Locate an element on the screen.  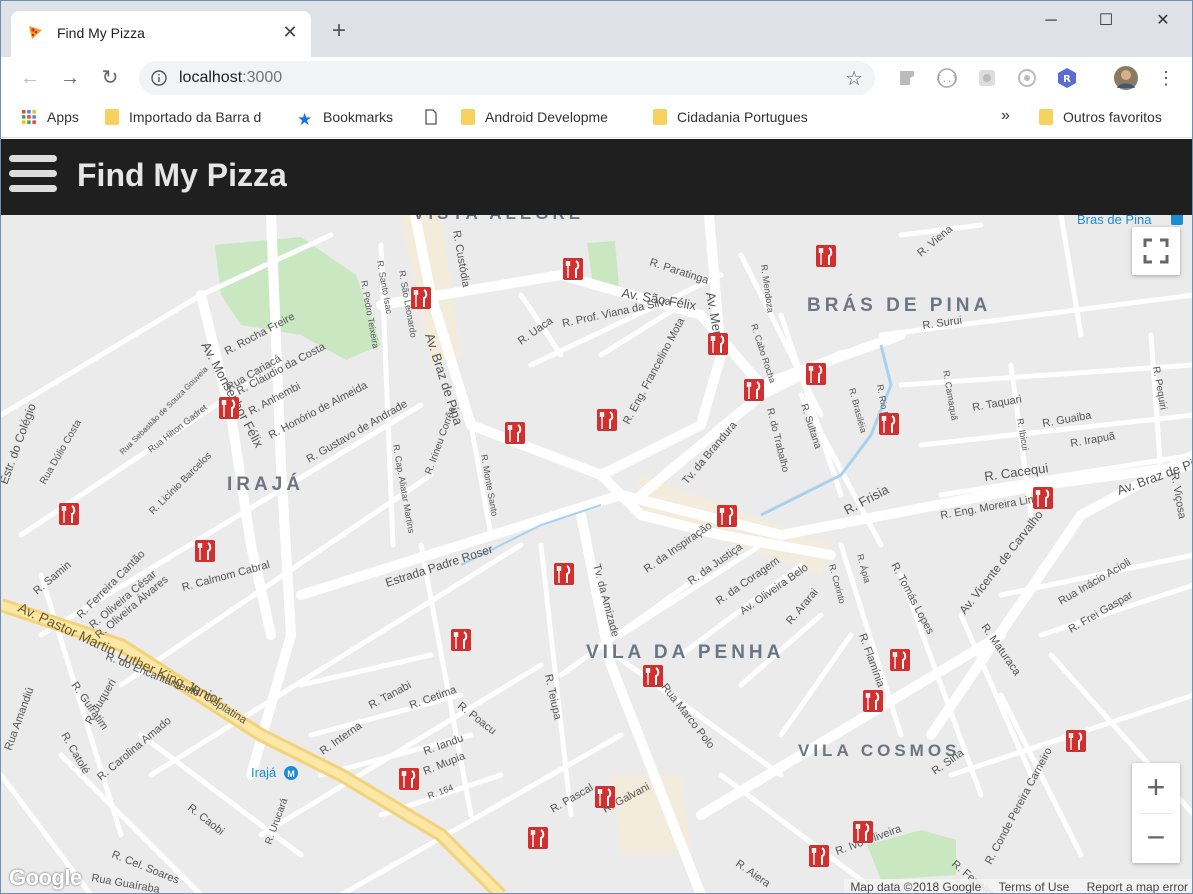
svg-text: R is located at coordinates (1067, 79).